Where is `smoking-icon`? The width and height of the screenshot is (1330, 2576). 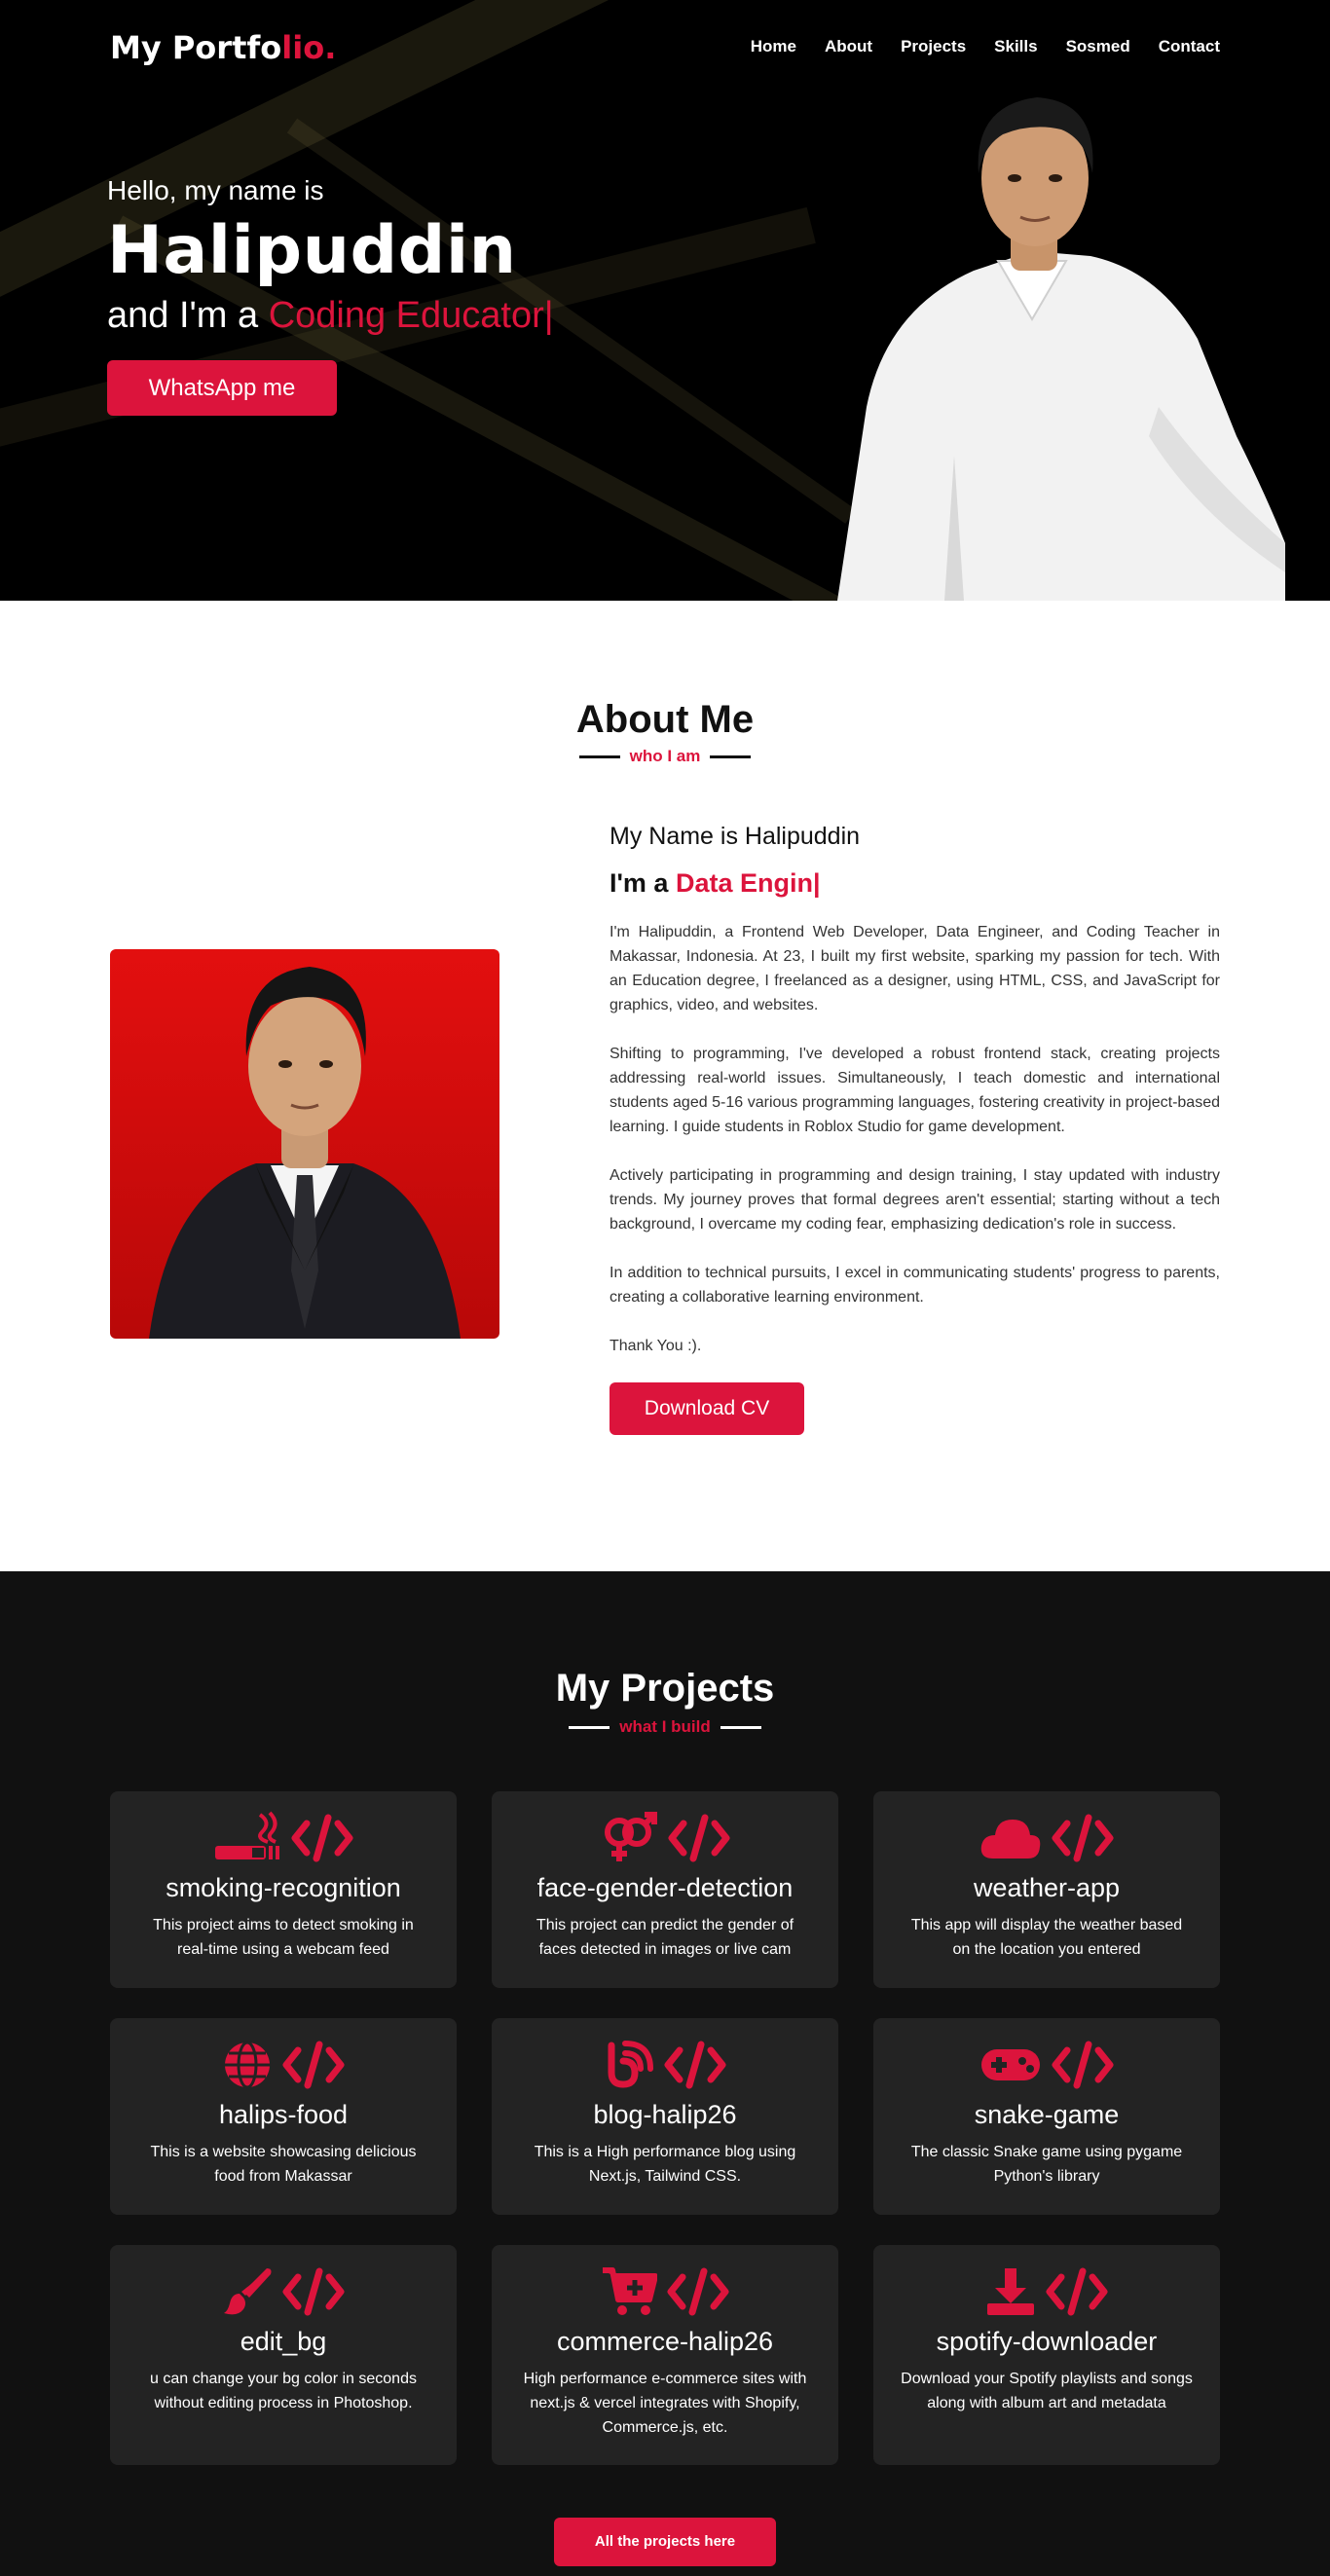 smoking-icon is located at coordinates (247, 1835).